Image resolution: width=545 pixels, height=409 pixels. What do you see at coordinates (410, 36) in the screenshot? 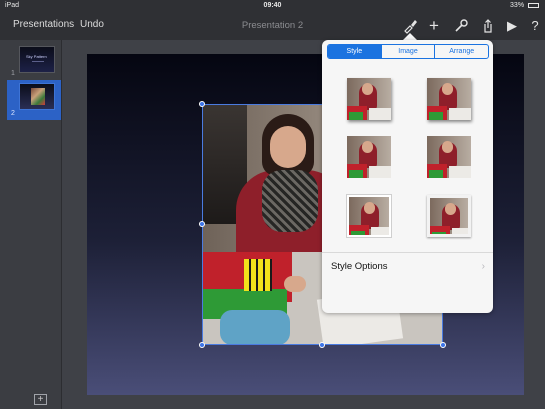
I see `popover-arrow` at bounding box center [410, 36].